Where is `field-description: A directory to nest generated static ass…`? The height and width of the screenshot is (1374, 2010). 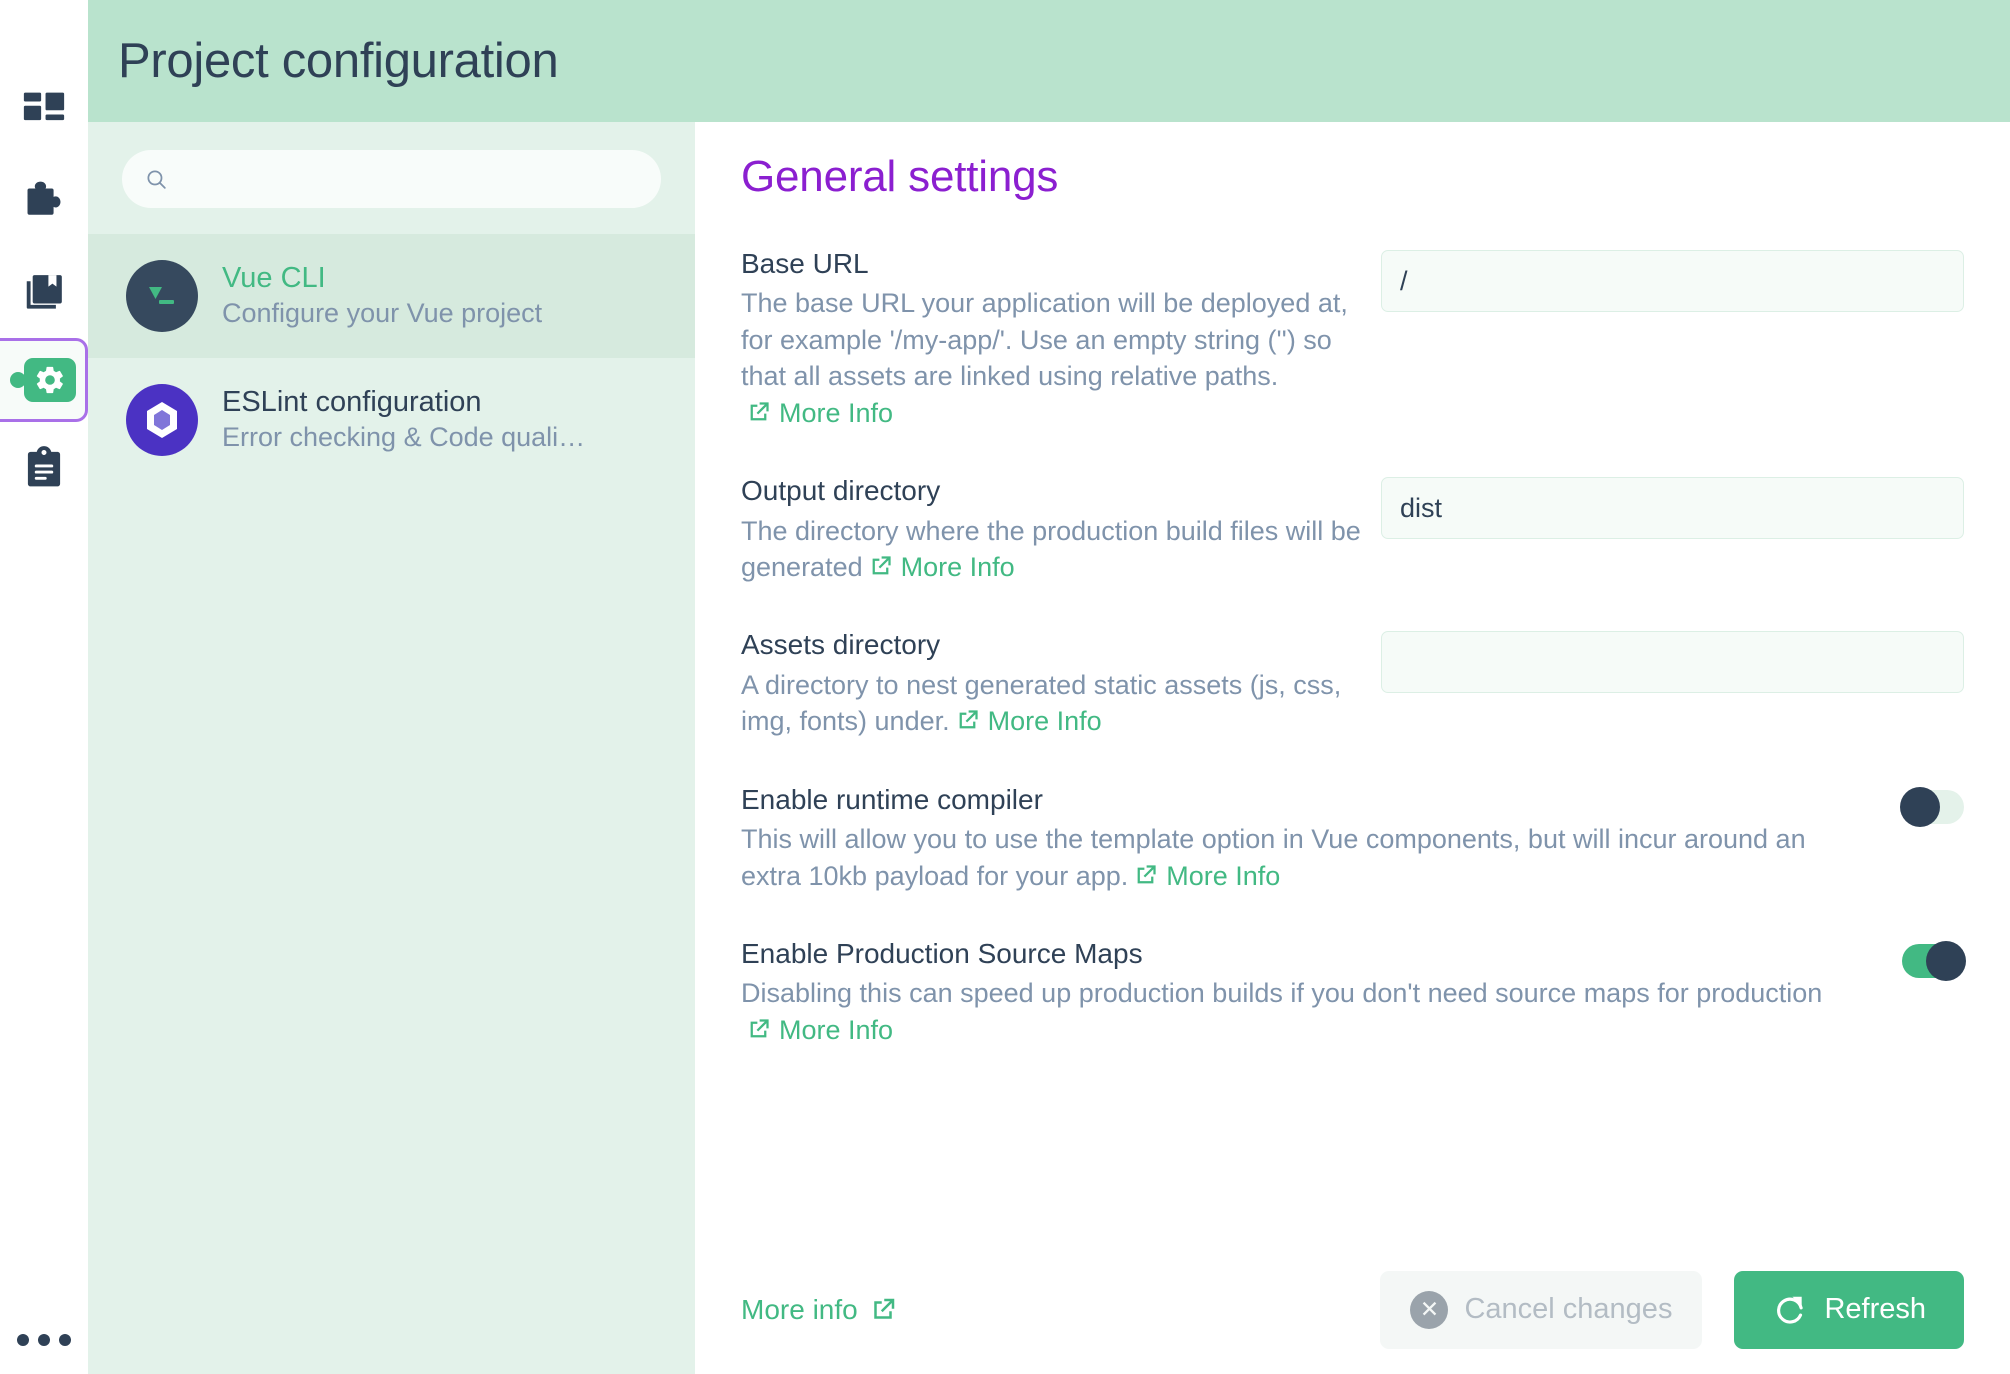 field-description: A directory to nest generated static ass… is located at coordinates (1051, 703).